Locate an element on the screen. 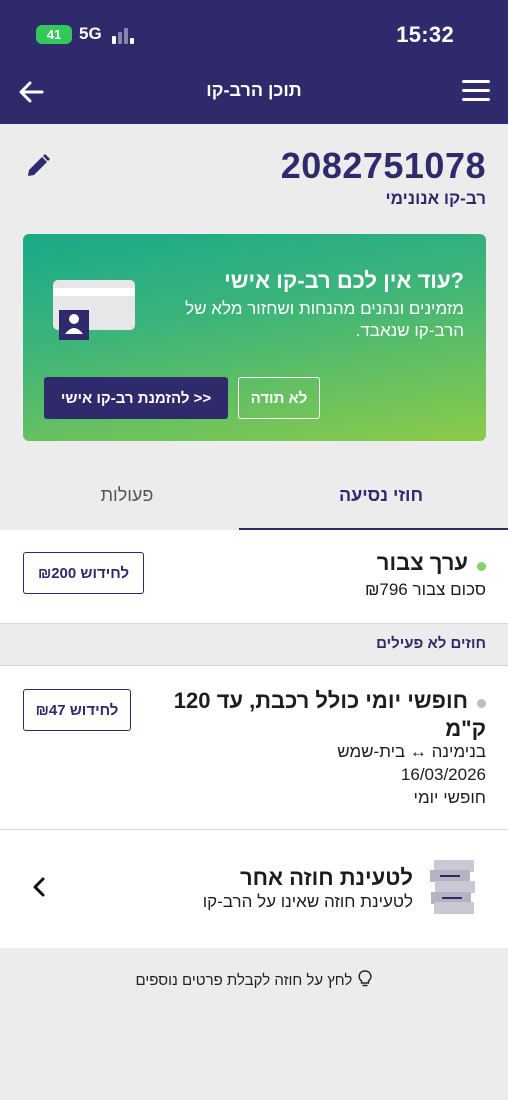 This screenshot has width=508, height=1100. stored-value-title: ערך צבור is located at coordinates (422, 562).